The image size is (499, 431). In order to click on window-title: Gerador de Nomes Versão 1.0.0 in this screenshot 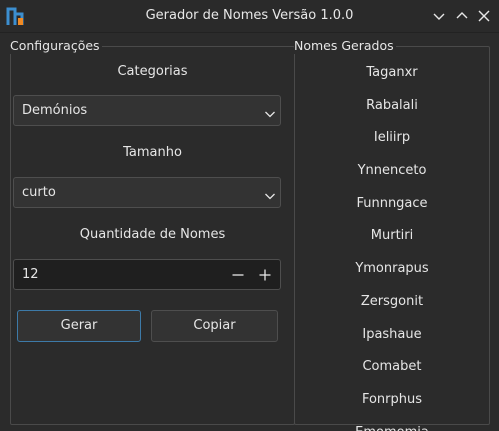, I will do `click(249, 15)`.